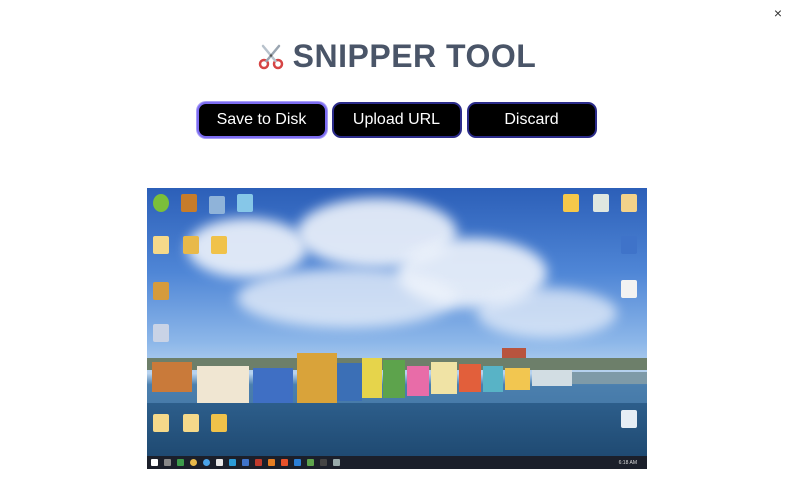 This screenshot has width=793, height=494. I want to click on discard-button: Discard, so click(531, 120).